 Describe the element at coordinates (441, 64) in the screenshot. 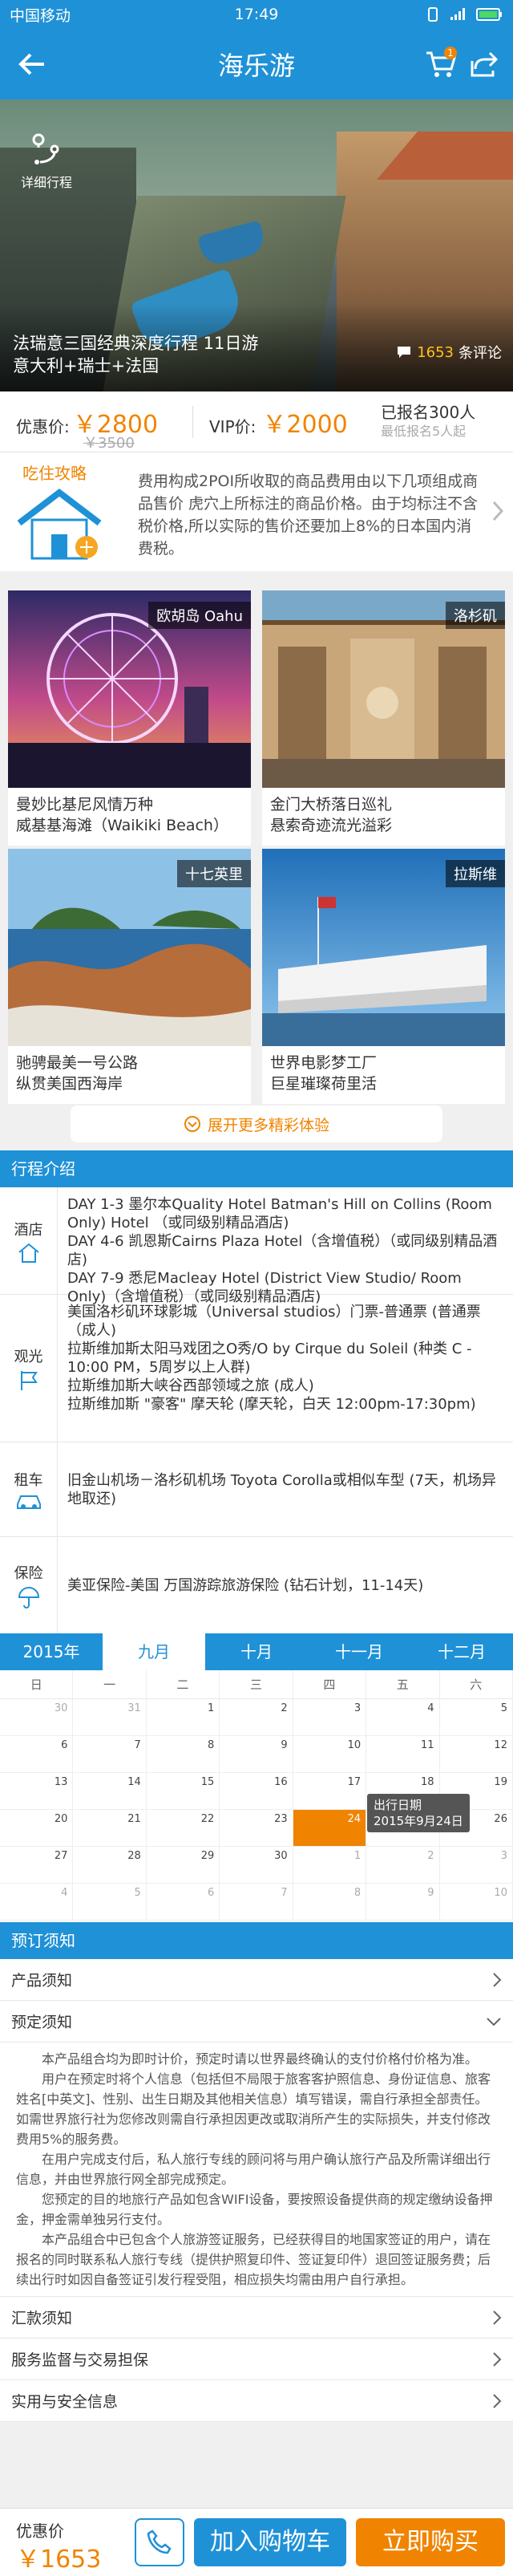

I see `cart-button: 1` at that location.